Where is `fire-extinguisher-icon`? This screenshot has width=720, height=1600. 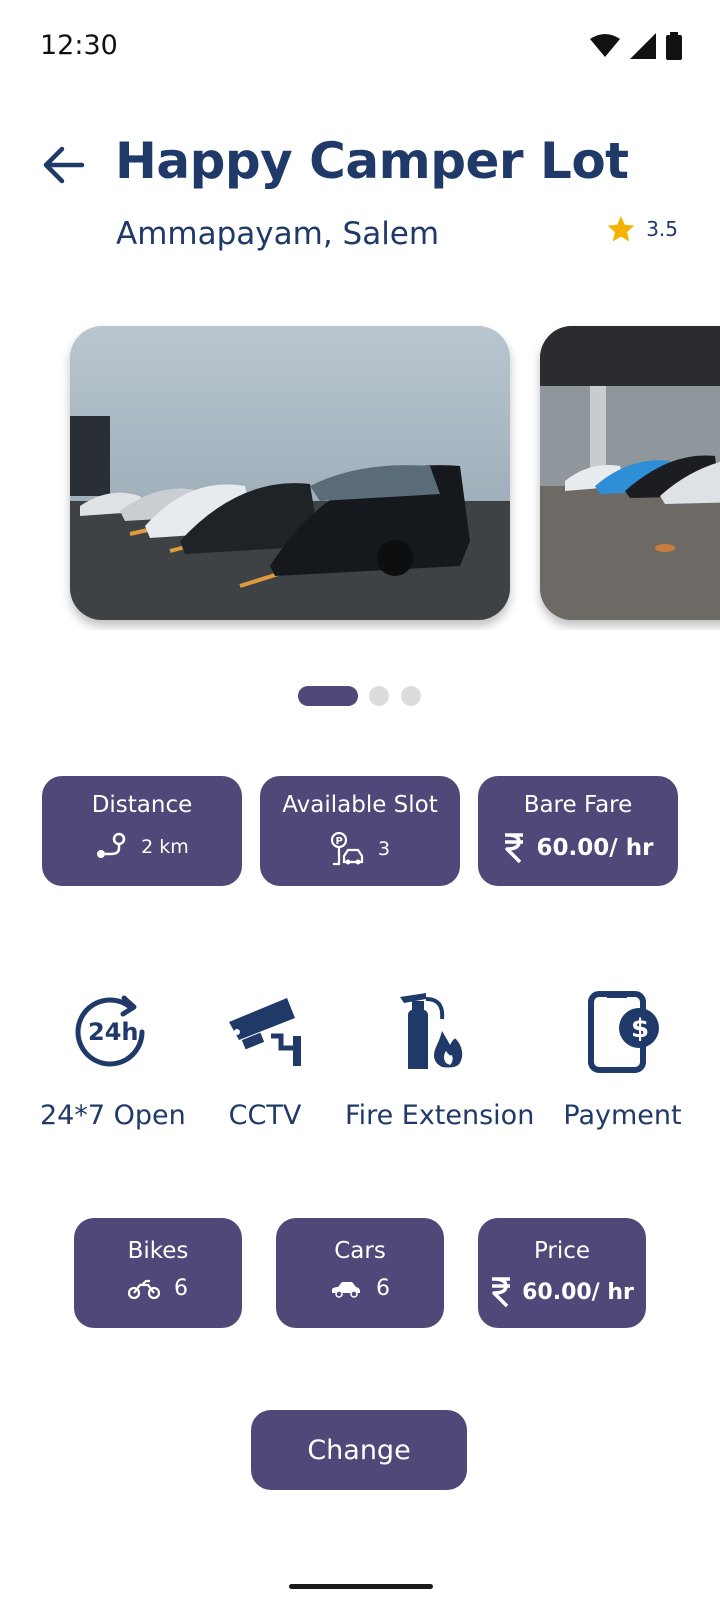 fire-extinguisher-icon is located at coordinates (430, 1031).